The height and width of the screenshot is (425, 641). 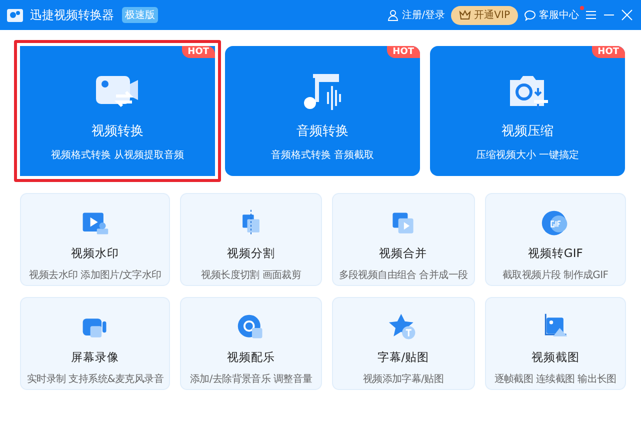 What do you see at coordinates (251, 253) in the screenshot?
I see `tool-title: 视频分割` at bounding box center [251, 253].